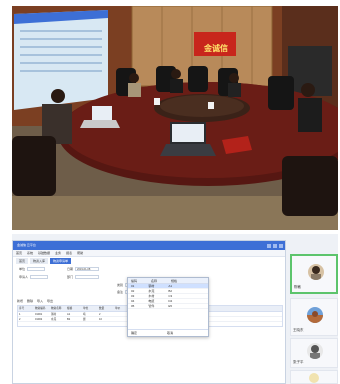 The width and height of the screenshot is (340, 384). I want to click on dropdown-column: 名称, so click(154, 281).